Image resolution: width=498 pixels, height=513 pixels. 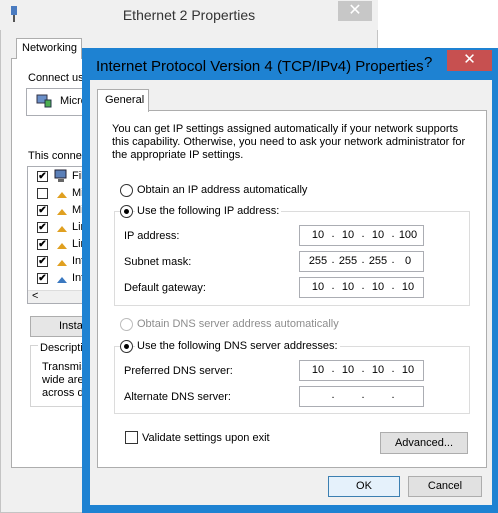 What do you see at coordinates (408, 287) in the screenshot?
I see `gateway-octet-4: 10` at bounding box center [408, 287].